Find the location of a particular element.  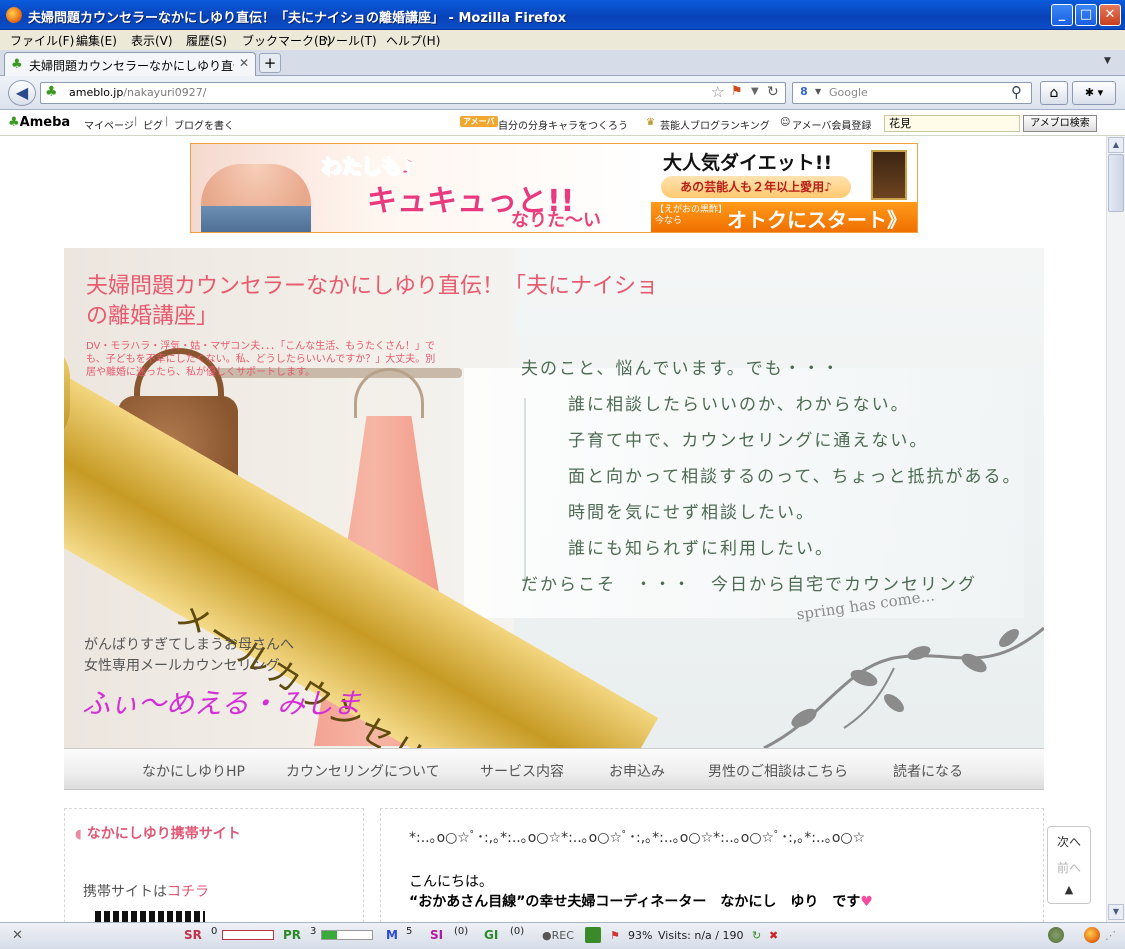

reload-icon: ↻ is located at coordinates (773, 92).